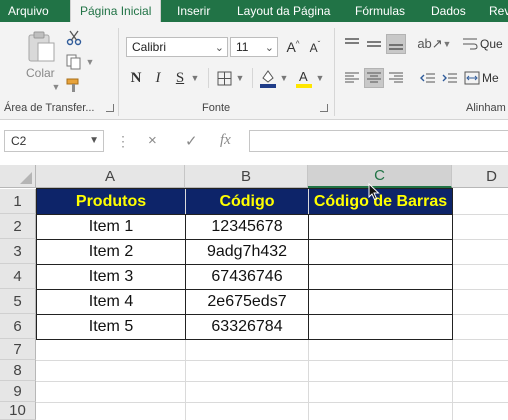 This screenshot has height=420, width=508. Describe the element at coordinates (19, 141) in the screenshot. I see `name-box-value: C2` at that location.